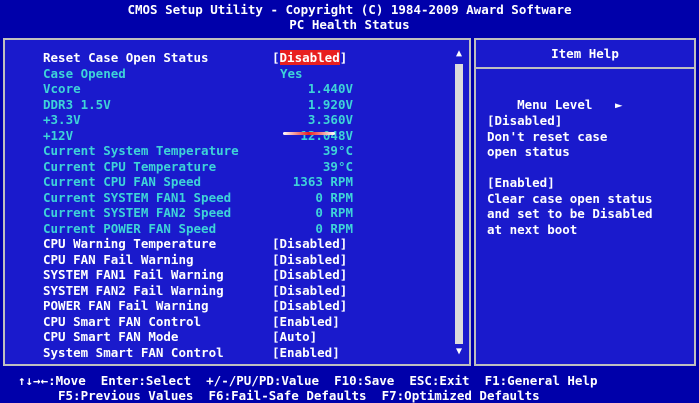  I want to click on setting-label: Current SYSTEM FAN2 Speed, so click(137, 212).